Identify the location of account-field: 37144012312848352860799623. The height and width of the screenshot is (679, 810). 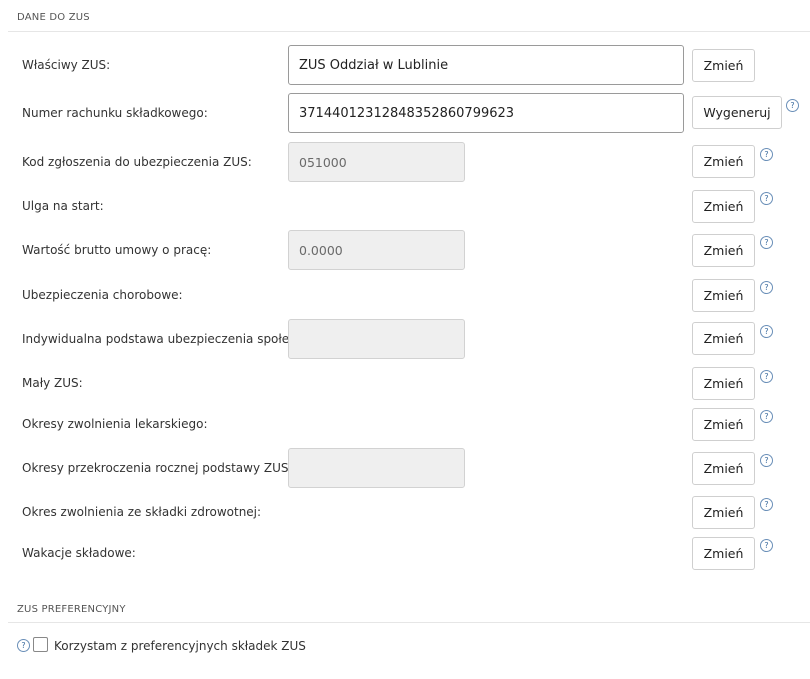
(486, 113).